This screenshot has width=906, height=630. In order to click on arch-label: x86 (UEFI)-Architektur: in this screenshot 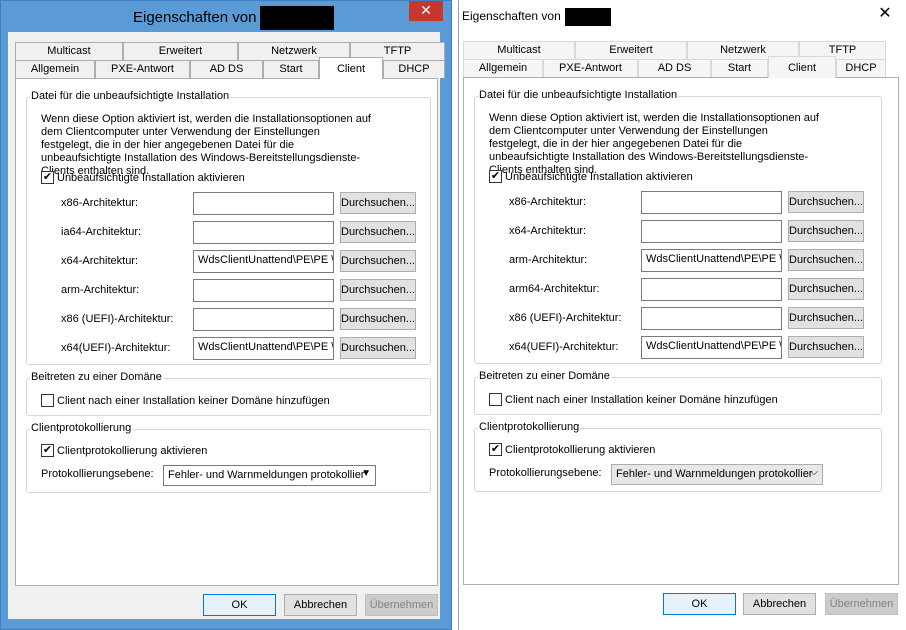, I will do `click(117, 319)`.